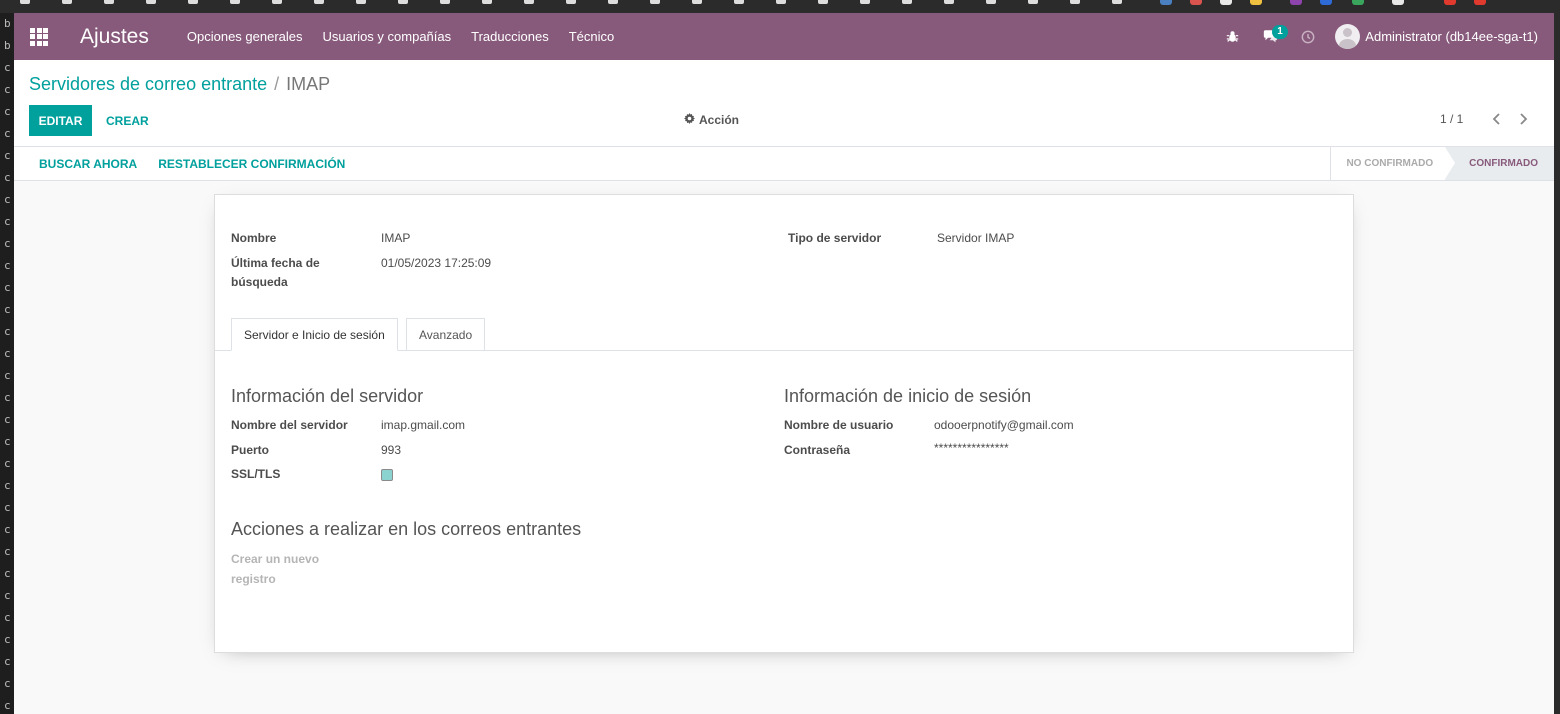 This screenshot has height=714, width=1560. Describe the element at coordinates (289, 425) in the screenshot. I see `server-name-label: Nombre del servidor` at that location.